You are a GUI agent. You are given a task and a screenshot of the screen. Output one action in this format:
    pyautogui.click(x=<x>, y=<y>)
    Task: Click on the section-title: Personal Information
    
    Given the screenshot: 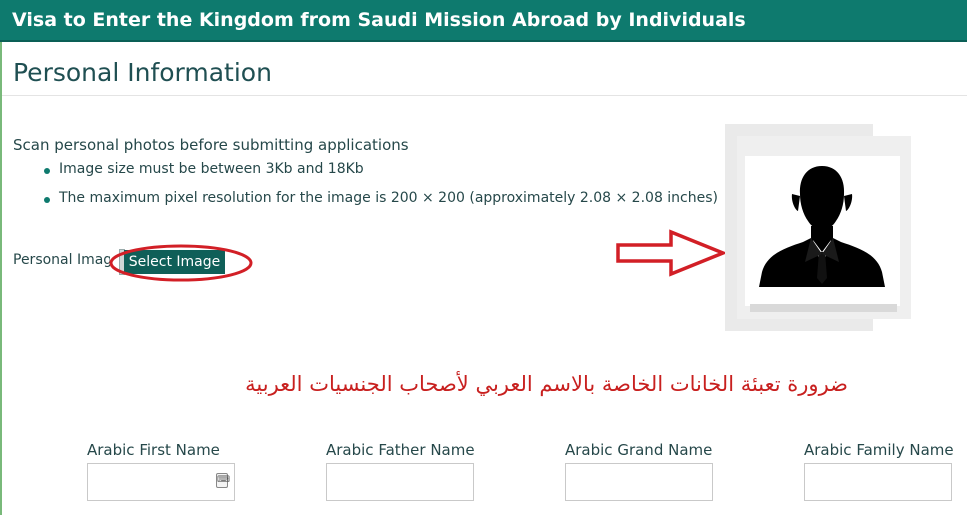 What is the action you would take?
    pyautogui.click(x=142, y=72)
    